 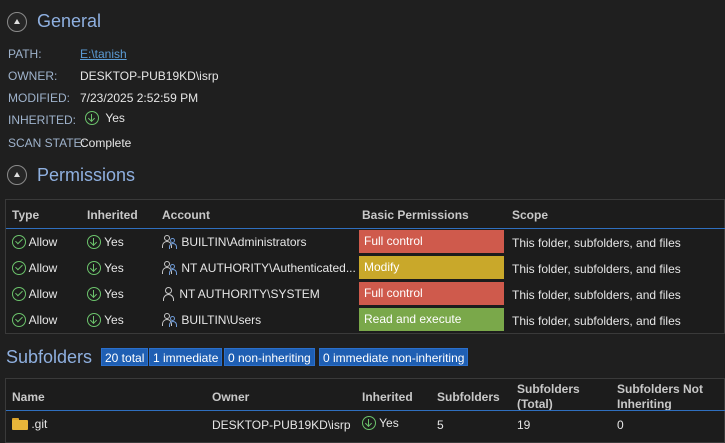 I want to click on perm-row-1-type: Allow, so click(x=34, y=242).